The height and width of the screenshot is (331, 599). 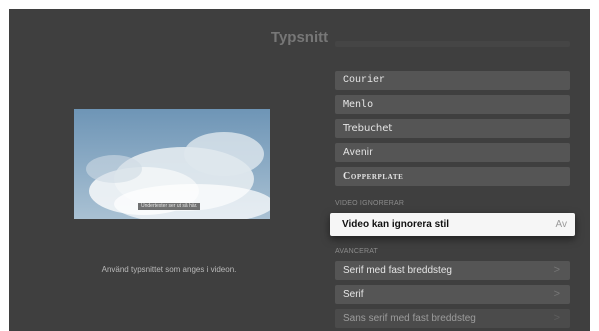 I want to click on font-option-trebuchet: Trebuchet, so click(x=452, y=128).